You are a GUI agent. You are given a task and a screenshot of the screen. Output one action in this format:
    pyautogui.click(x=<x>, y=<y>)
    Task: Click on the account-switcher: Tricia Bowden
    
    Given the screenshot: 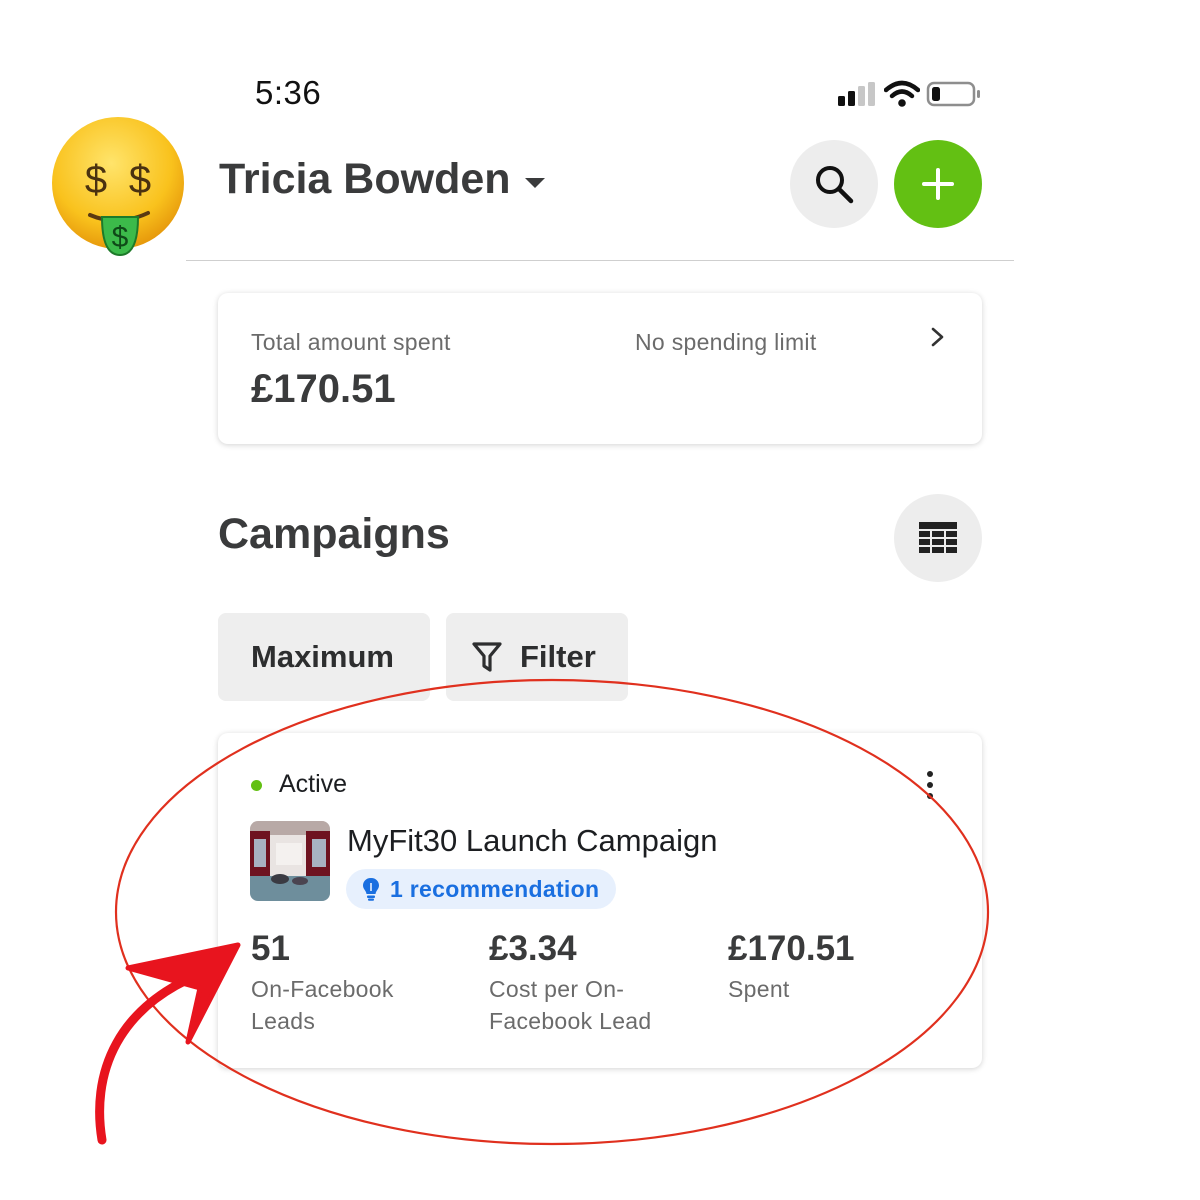 What is the action you would take?
    pyautogui.click(x=382, y=179)
    